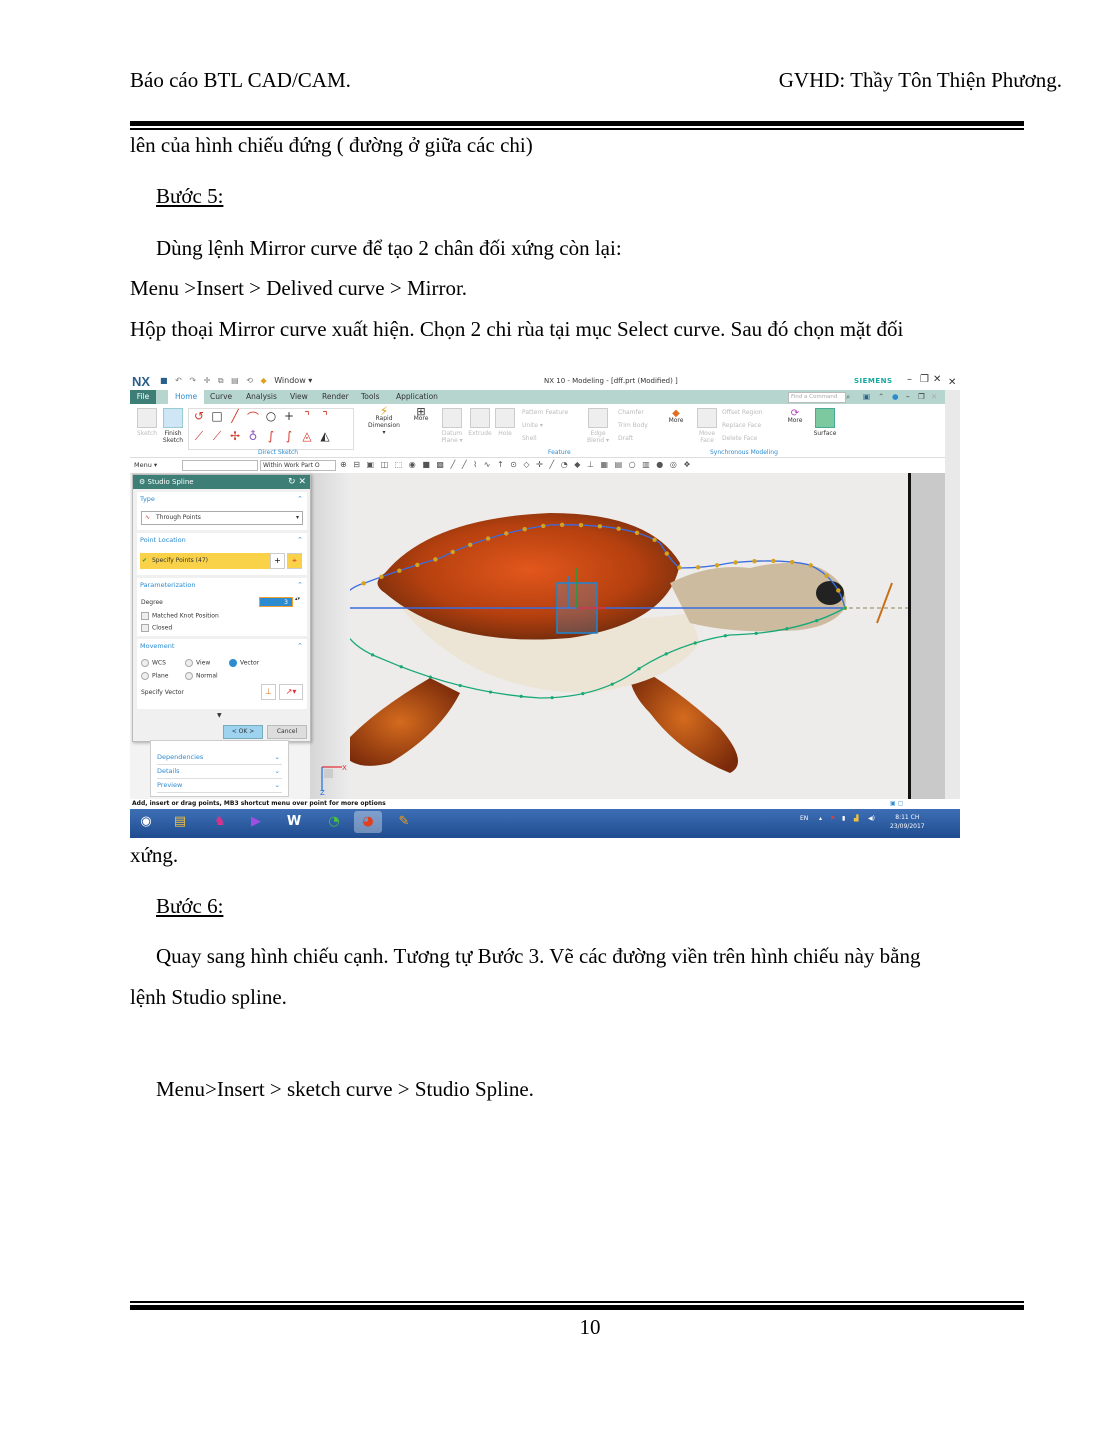 Image resolution: width=1105 pixels, height=1430 pixels. Describe the element at coordinates (199, 436) in the screenshot. I see `quick-trim-icon: ⟋` at that location.